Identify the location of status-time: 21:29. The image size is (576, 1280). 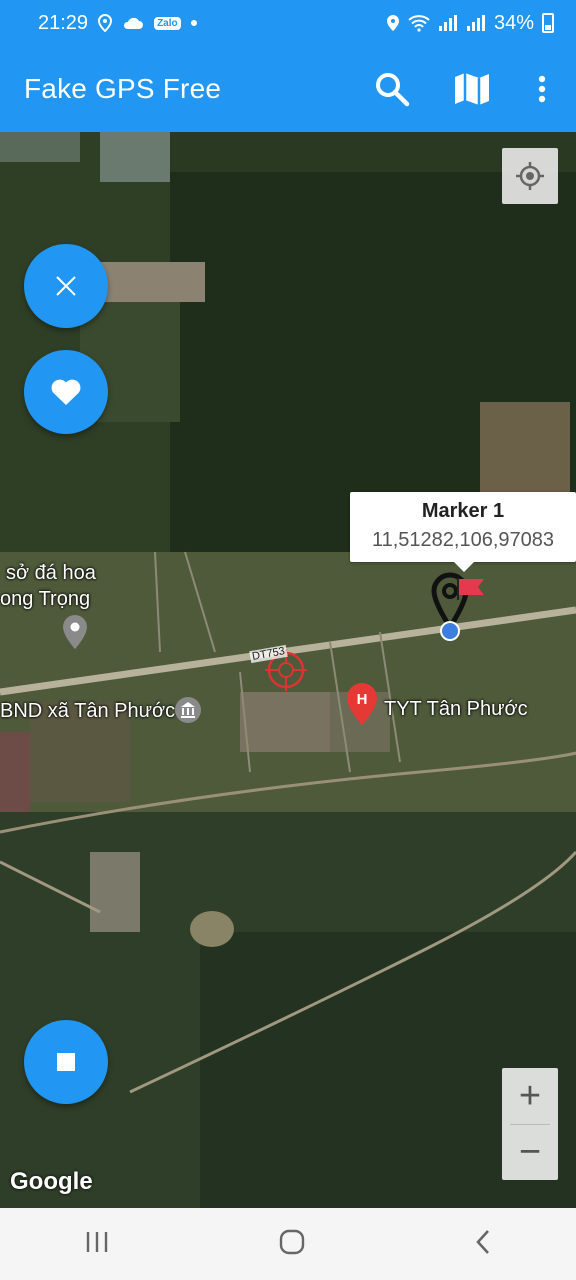
(63, 22).